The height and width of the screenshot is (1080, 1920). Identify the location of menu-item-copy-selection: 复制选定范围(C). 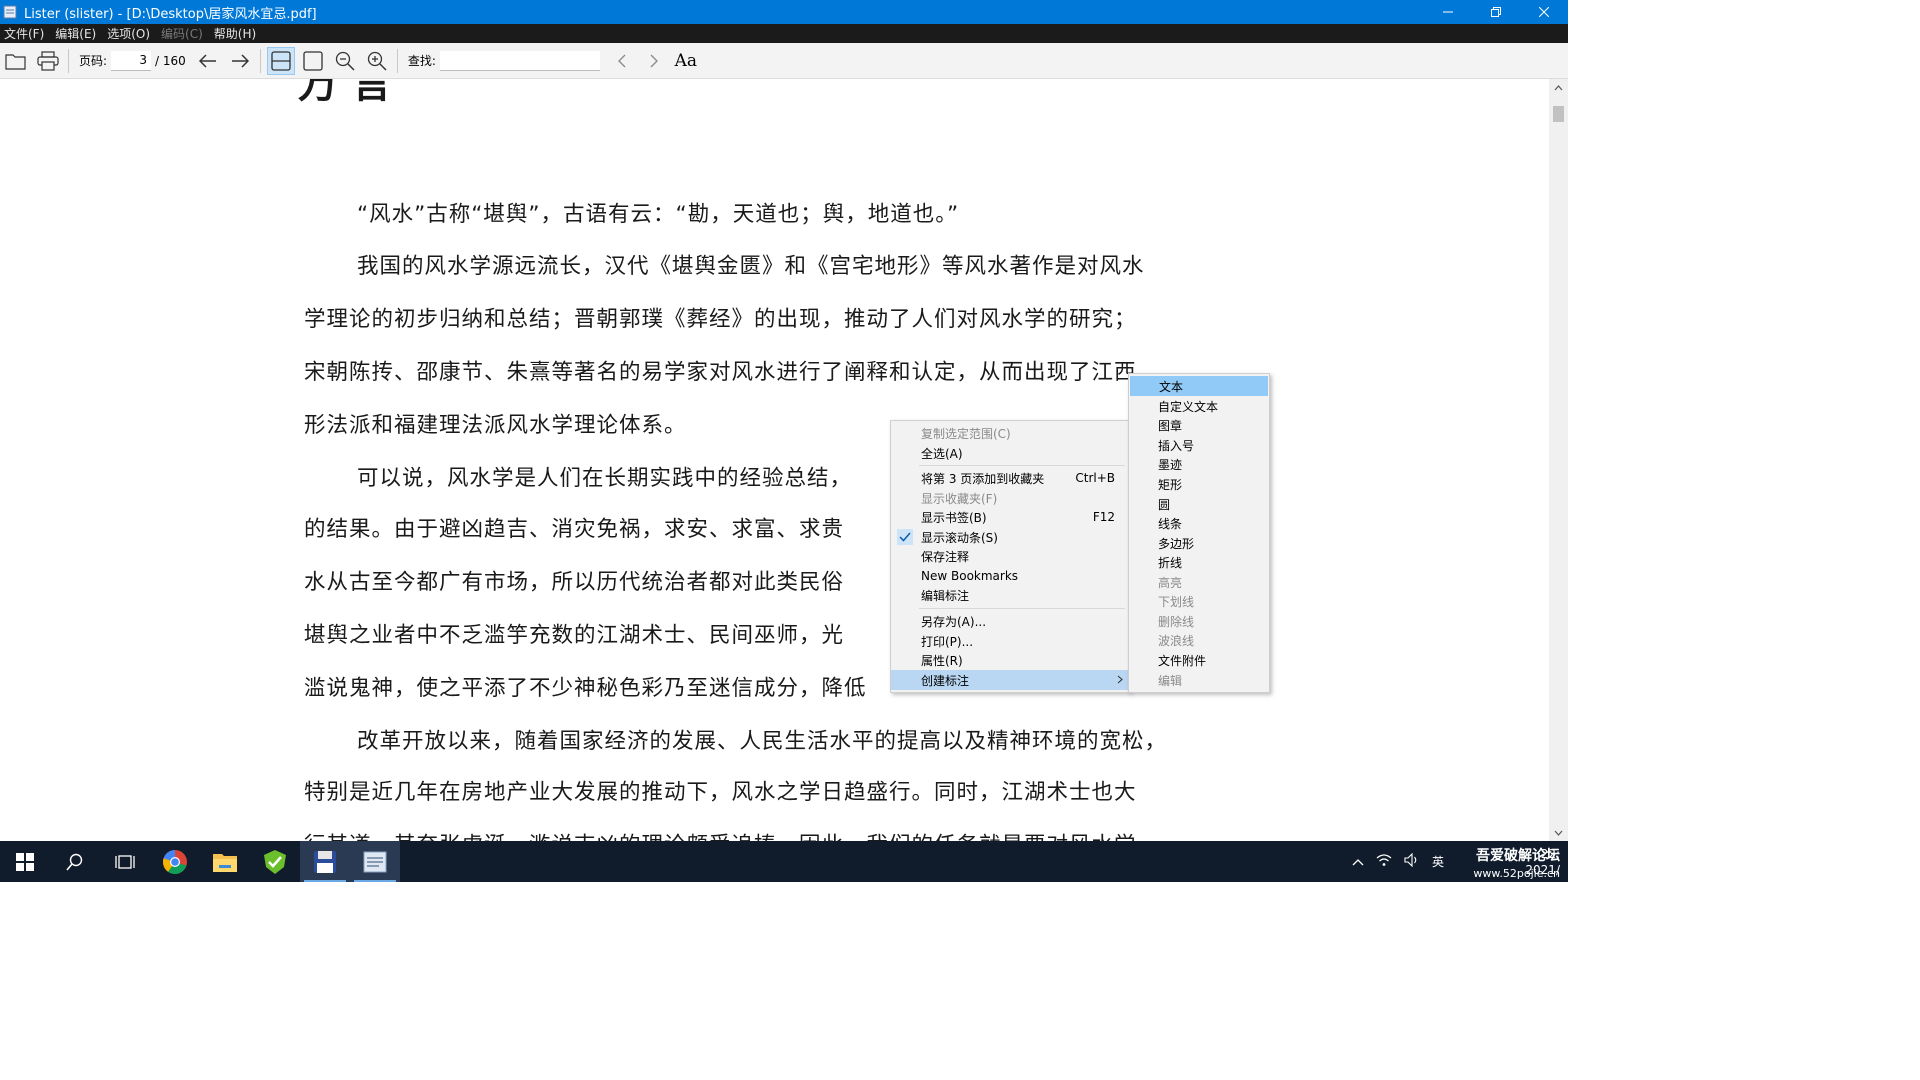
(1010, 433).